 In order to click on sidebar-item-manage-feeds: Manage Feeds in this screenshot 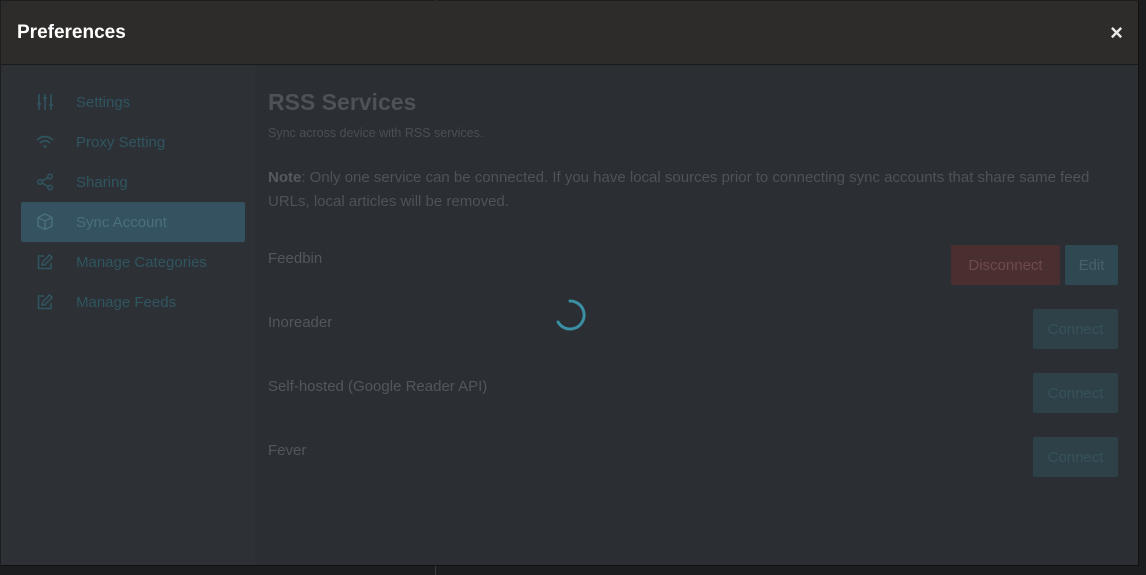, I will do `click(133, 302)`.